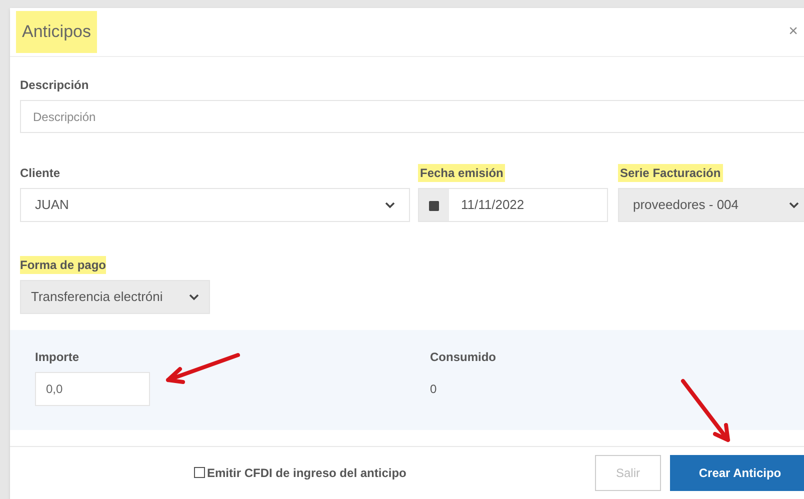 The image size is (804, 499). Describe the element at coordinates (92, 389) in the screenshot. I see `amount-input: 0,0` at that location.